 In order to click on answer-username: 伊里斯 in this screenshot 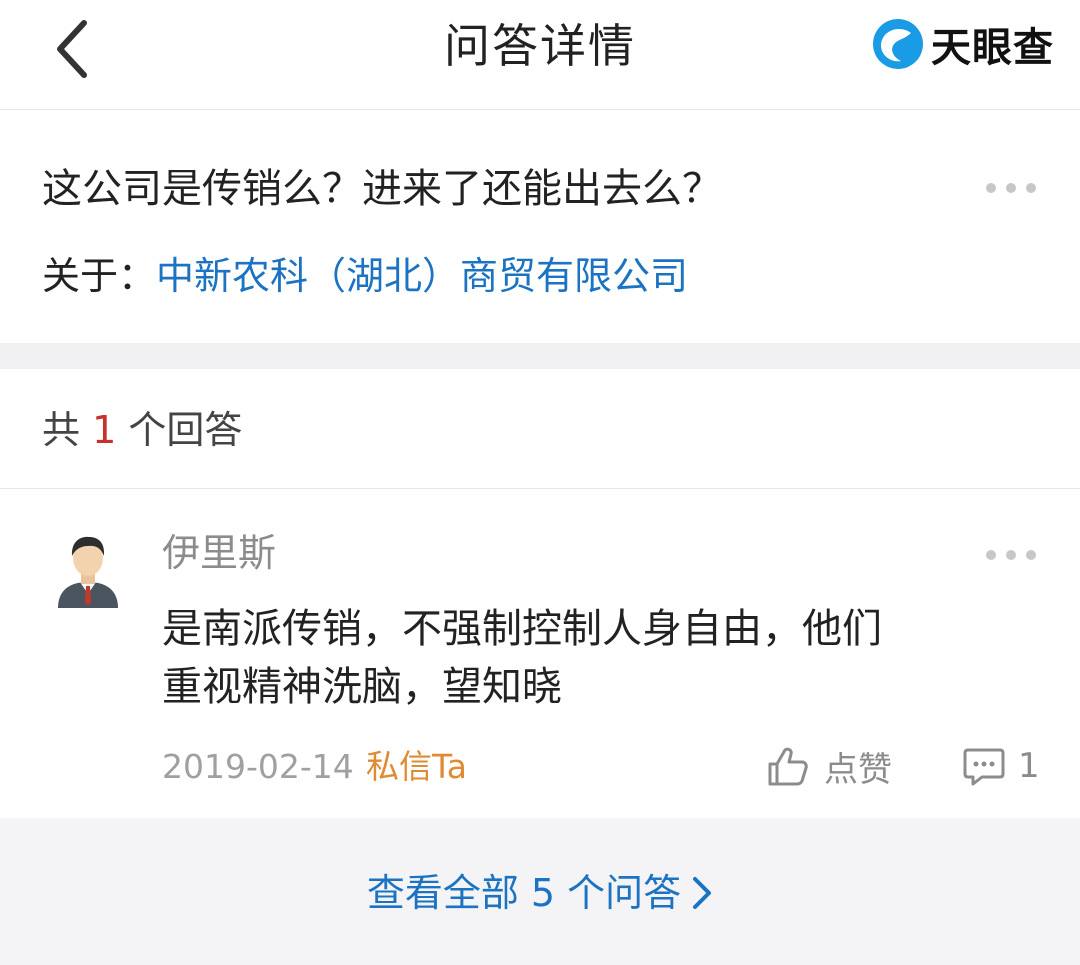, I will do `click(219, 553)`.